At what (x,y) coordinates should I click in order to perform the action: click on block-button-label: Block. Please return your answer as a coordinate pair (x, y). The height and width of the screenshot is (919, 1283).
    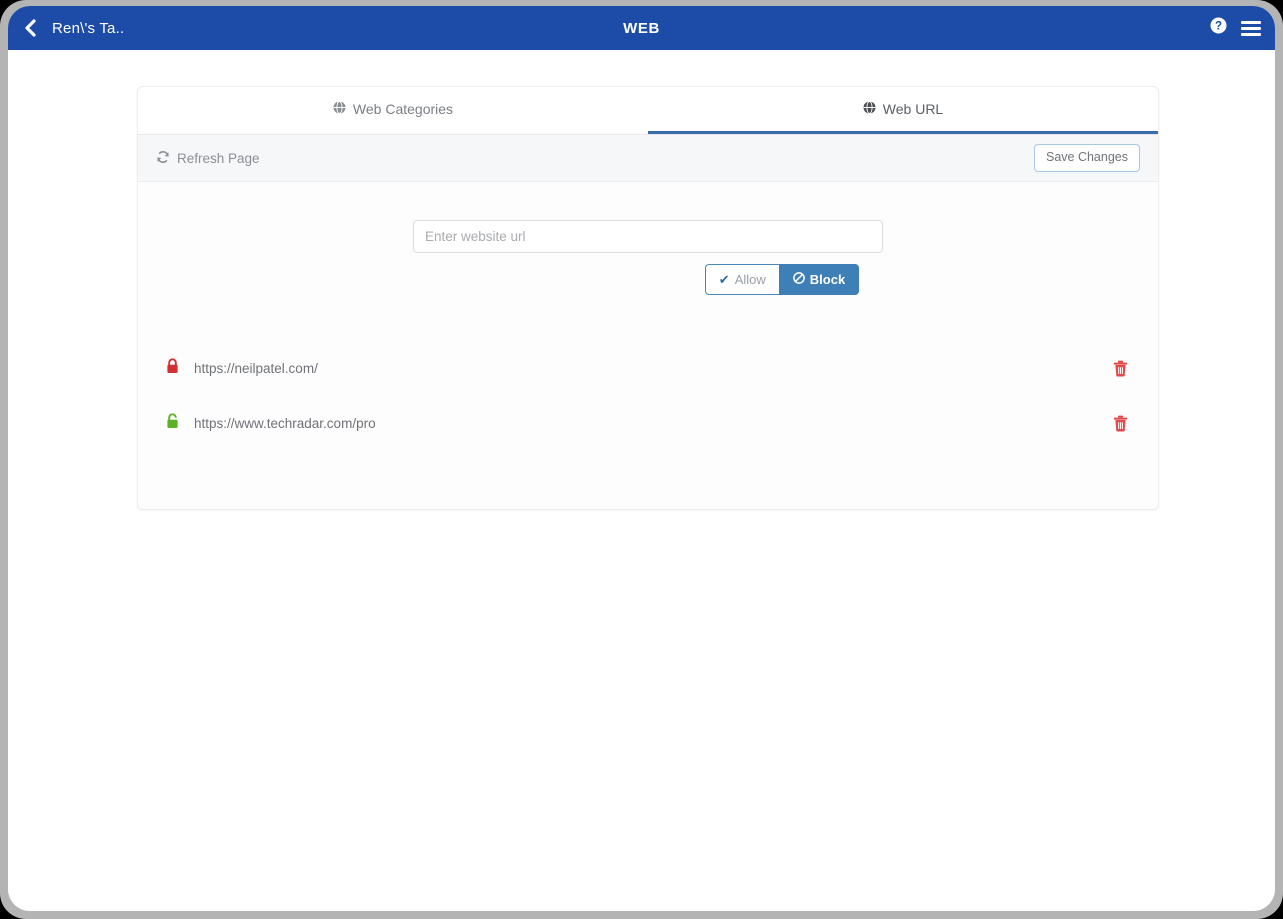
    Looking at the image, I should click on (827, 279).